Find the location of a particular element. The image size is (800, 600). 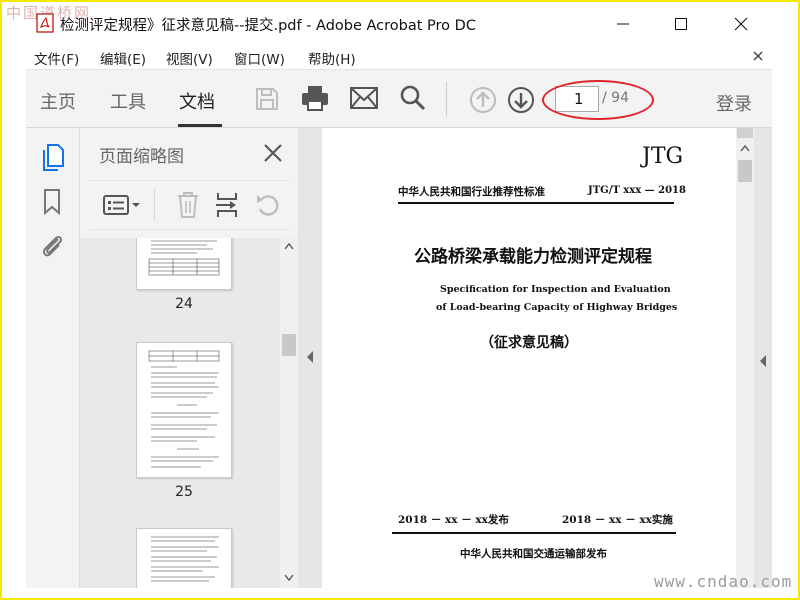

prev-page-icon is located at coordinates (483, 100).